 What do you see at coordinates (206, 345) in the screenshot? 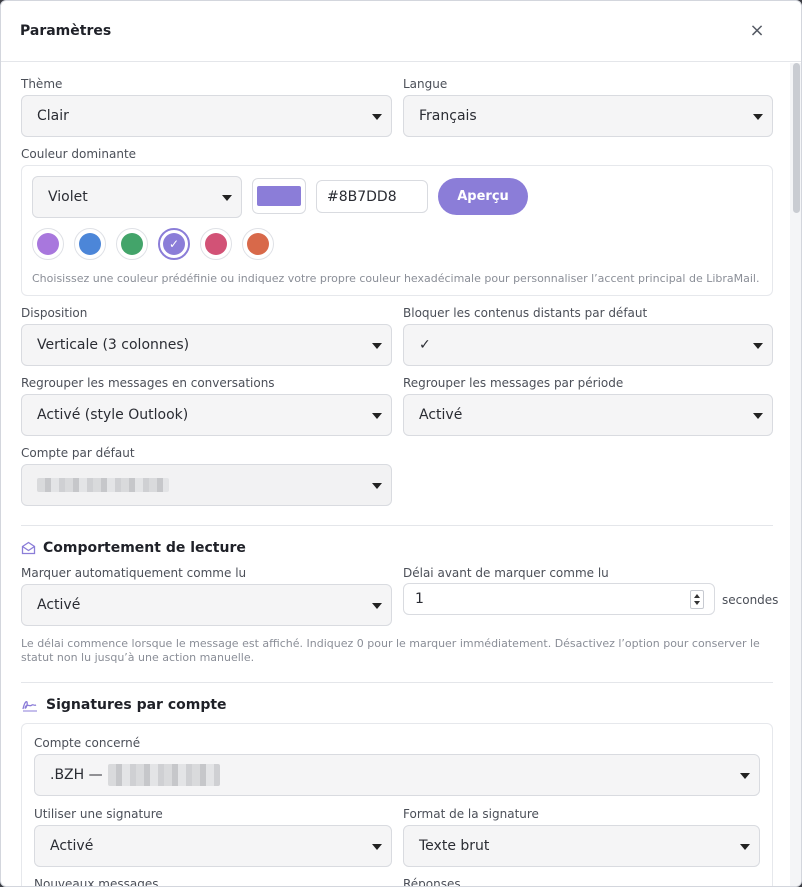
I see `layout-select: Verticale (3 colonnes)` at bounding box center [206, 345].